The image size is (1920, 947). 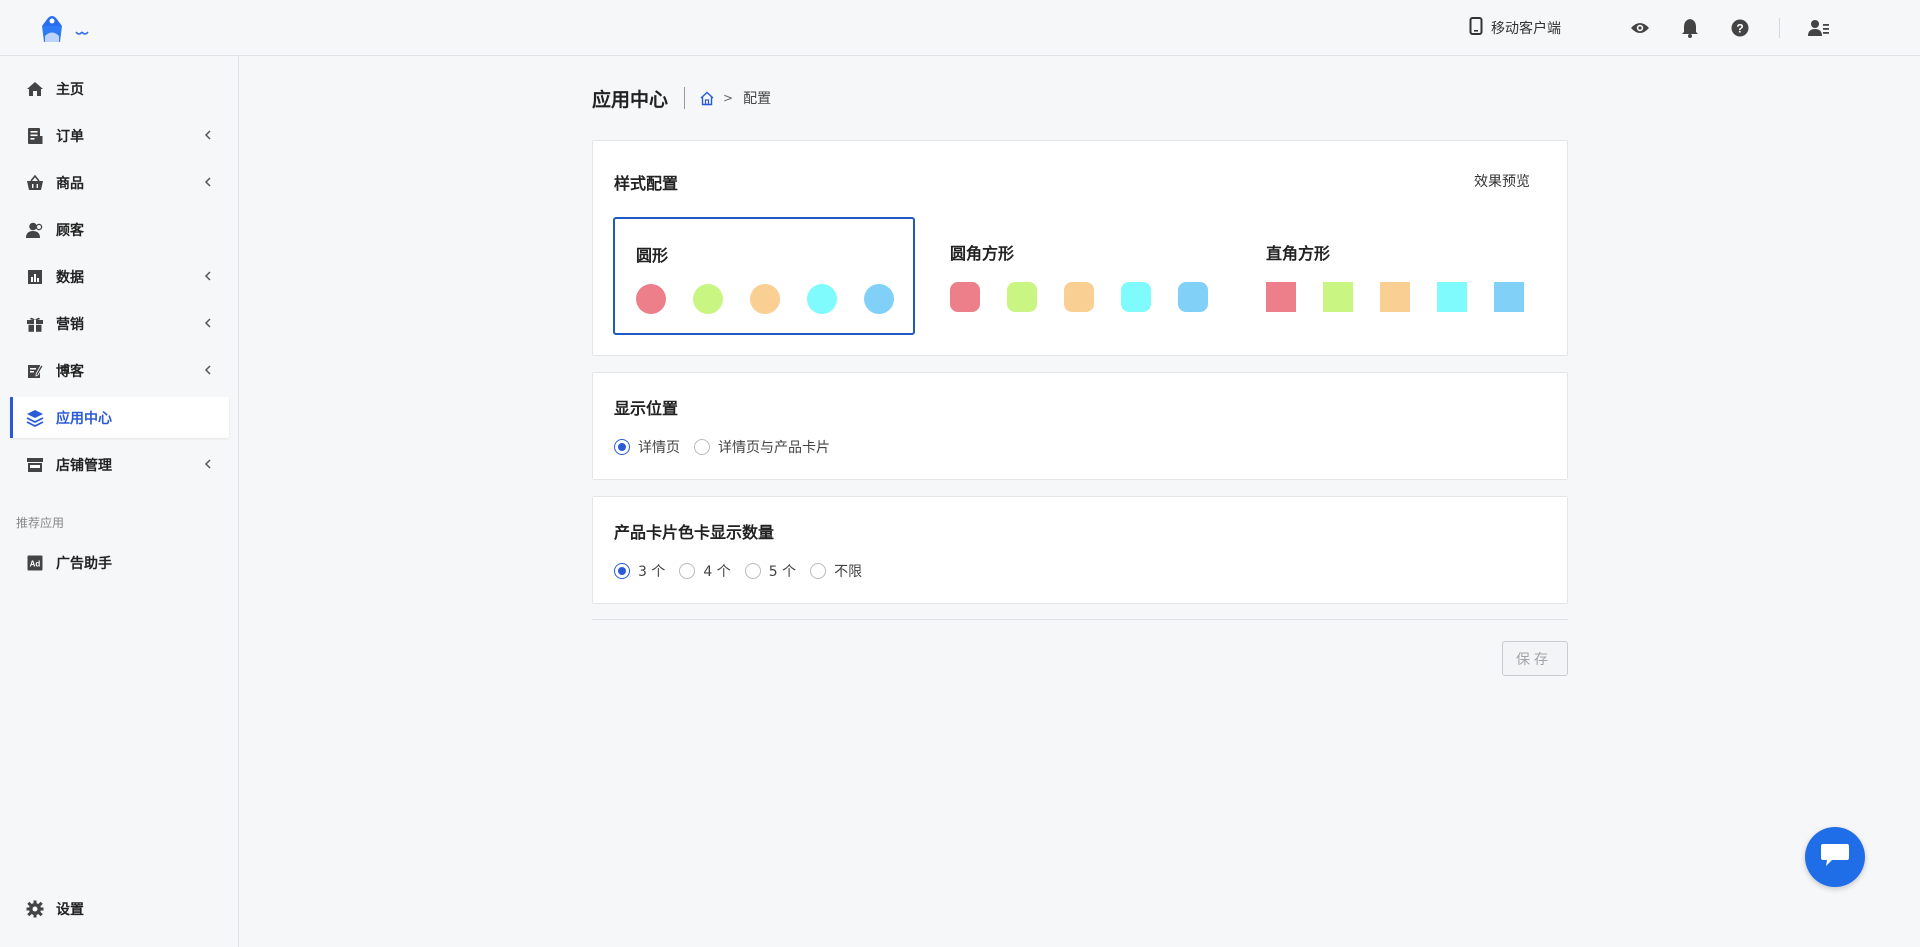 I want to click on user-menu-icon, so click(x=1819, y=28).